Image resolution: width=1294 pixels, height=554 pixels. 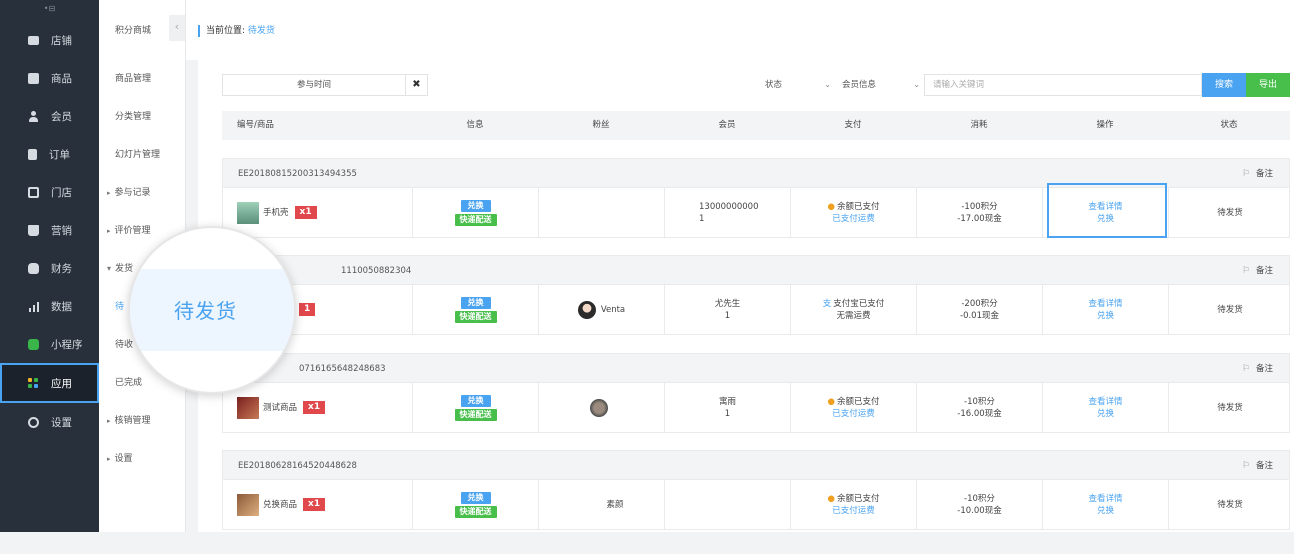 I want to click on subnav-item-category: 分类管理, so click(x=142, y=117).